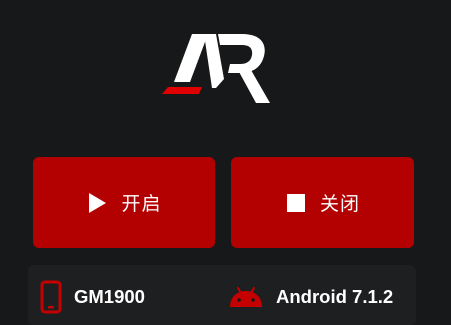  Describe the element at coordinates (141, 204) in the screenshot. I see `start-button-label: 开启` at that location.